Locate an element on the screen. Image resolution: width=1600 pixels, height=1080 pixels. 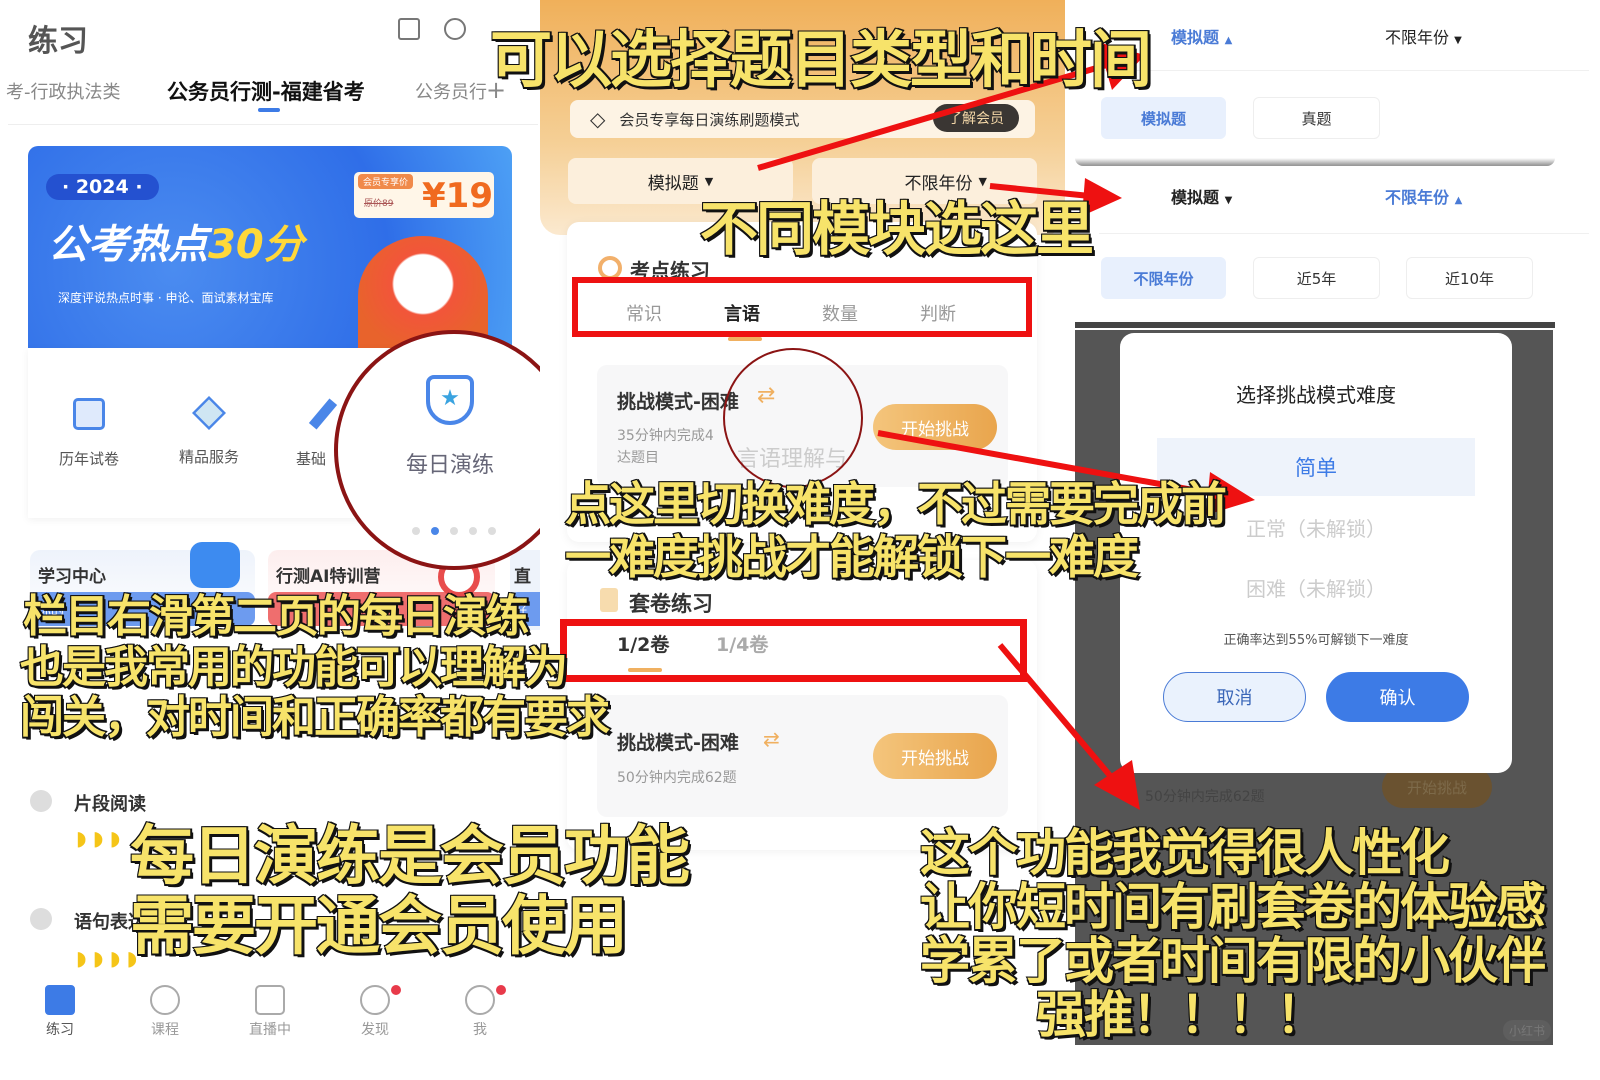
caption-line: 每日演练是会员功能 is located at coordinates (410, 857).